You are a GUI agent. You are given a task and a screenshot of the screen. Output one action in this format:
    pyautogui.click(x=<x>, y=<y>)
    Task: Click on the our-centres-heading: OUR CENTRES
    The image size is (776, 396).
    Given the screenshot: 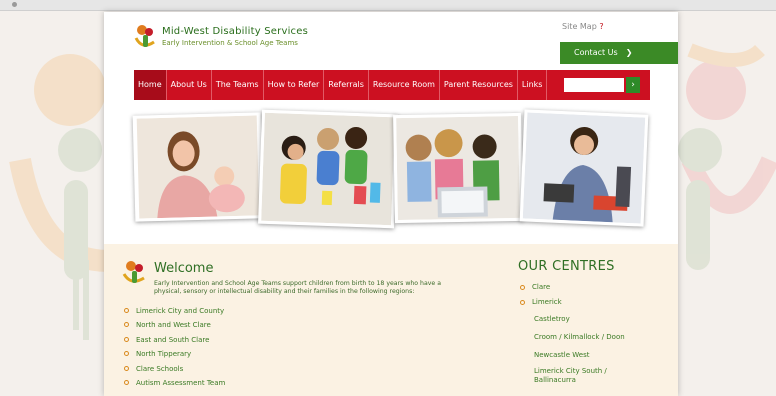 What is the action you would take?
    pyautogui.click(x=566, y=266)
    